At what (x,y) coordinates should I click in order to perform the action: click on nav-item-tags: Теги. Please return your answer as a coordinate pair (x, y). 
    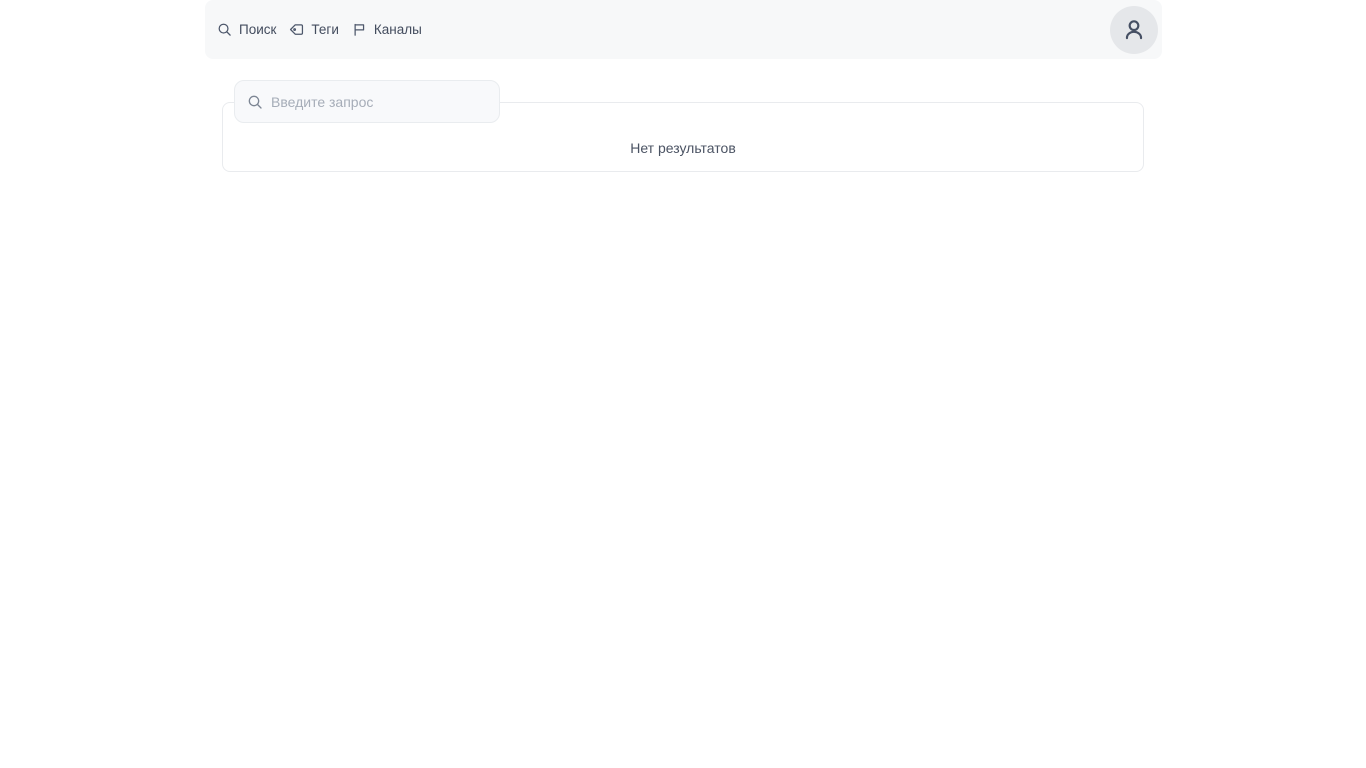
    Looking at the image, I should click on (314, 30).